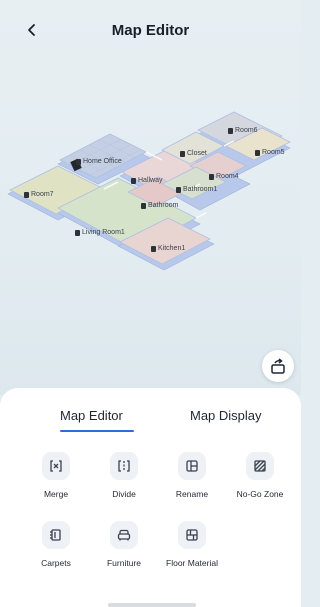 Image resolution: width=320 pixels, height=607 pixels. I want to click on tab-map-editor: Map Editor, so click(91, 415).